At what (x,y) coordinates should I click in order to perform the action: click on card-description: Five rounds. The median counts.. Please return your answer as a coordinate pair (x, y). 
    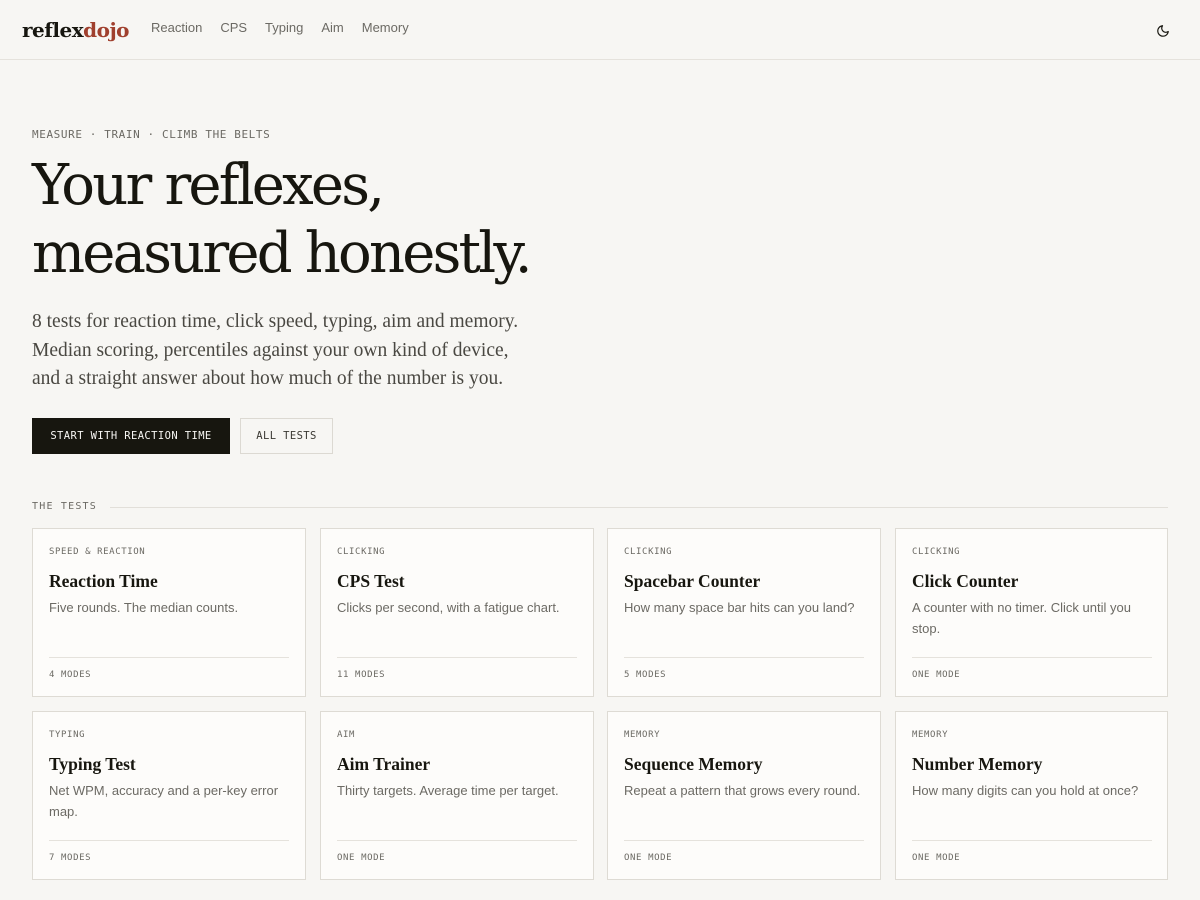
    Looking at the image, I should click on (144, 607).